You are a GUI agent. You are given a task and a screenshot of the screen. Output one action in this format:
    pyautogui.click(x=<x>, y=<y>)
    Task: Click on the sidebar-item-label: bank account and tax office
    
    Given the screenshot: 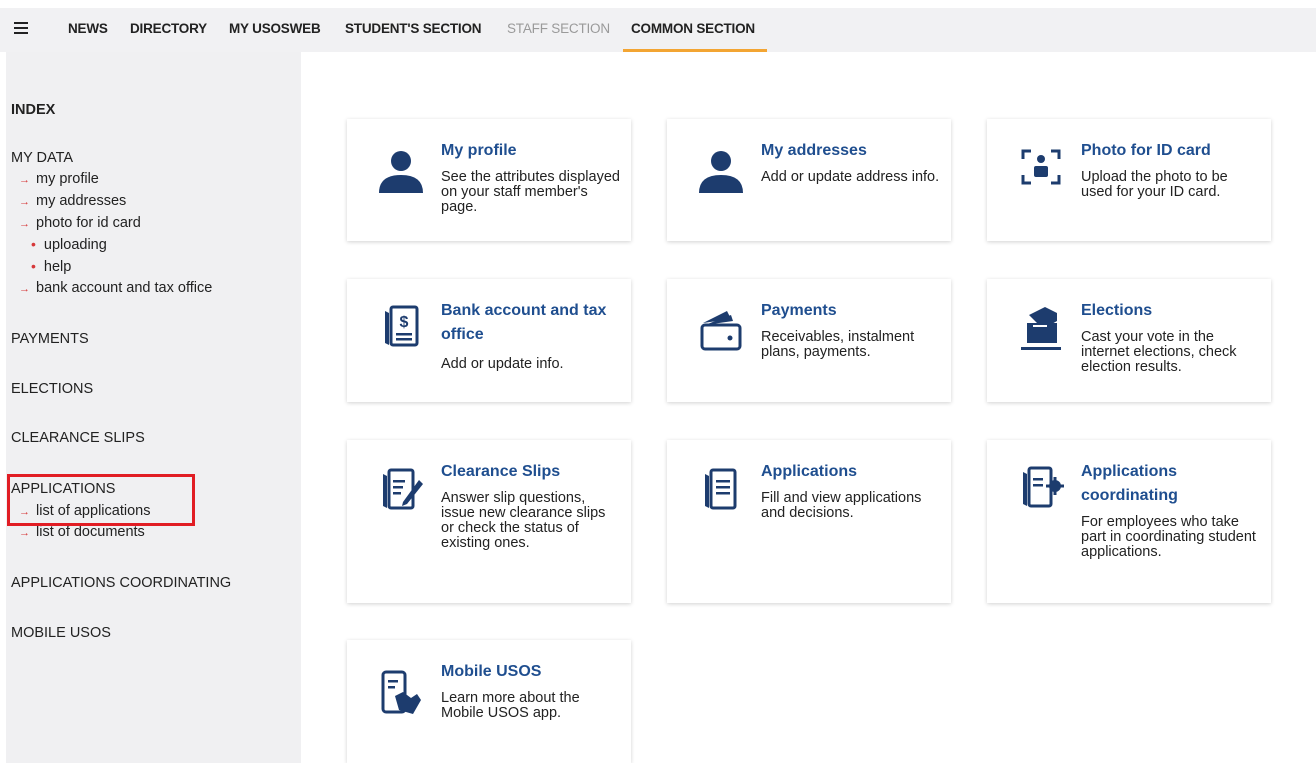 What is the action you would take?
    pyautogui.click(x=124, y=288)
    